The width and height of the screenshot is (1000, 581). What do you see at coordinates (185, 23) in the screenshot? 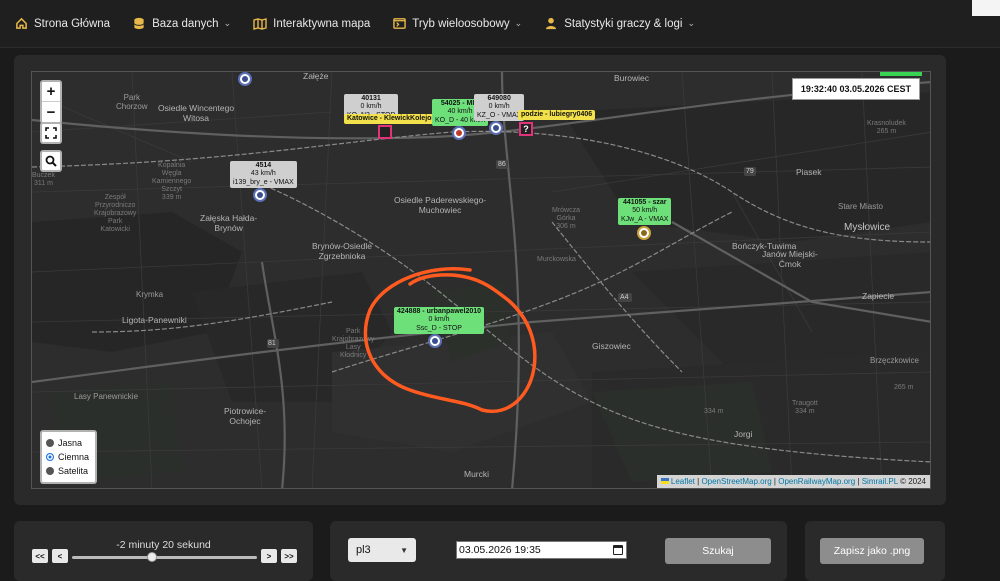
I see `nav-database-label: Baza danych` at bounding box center [185, 23].